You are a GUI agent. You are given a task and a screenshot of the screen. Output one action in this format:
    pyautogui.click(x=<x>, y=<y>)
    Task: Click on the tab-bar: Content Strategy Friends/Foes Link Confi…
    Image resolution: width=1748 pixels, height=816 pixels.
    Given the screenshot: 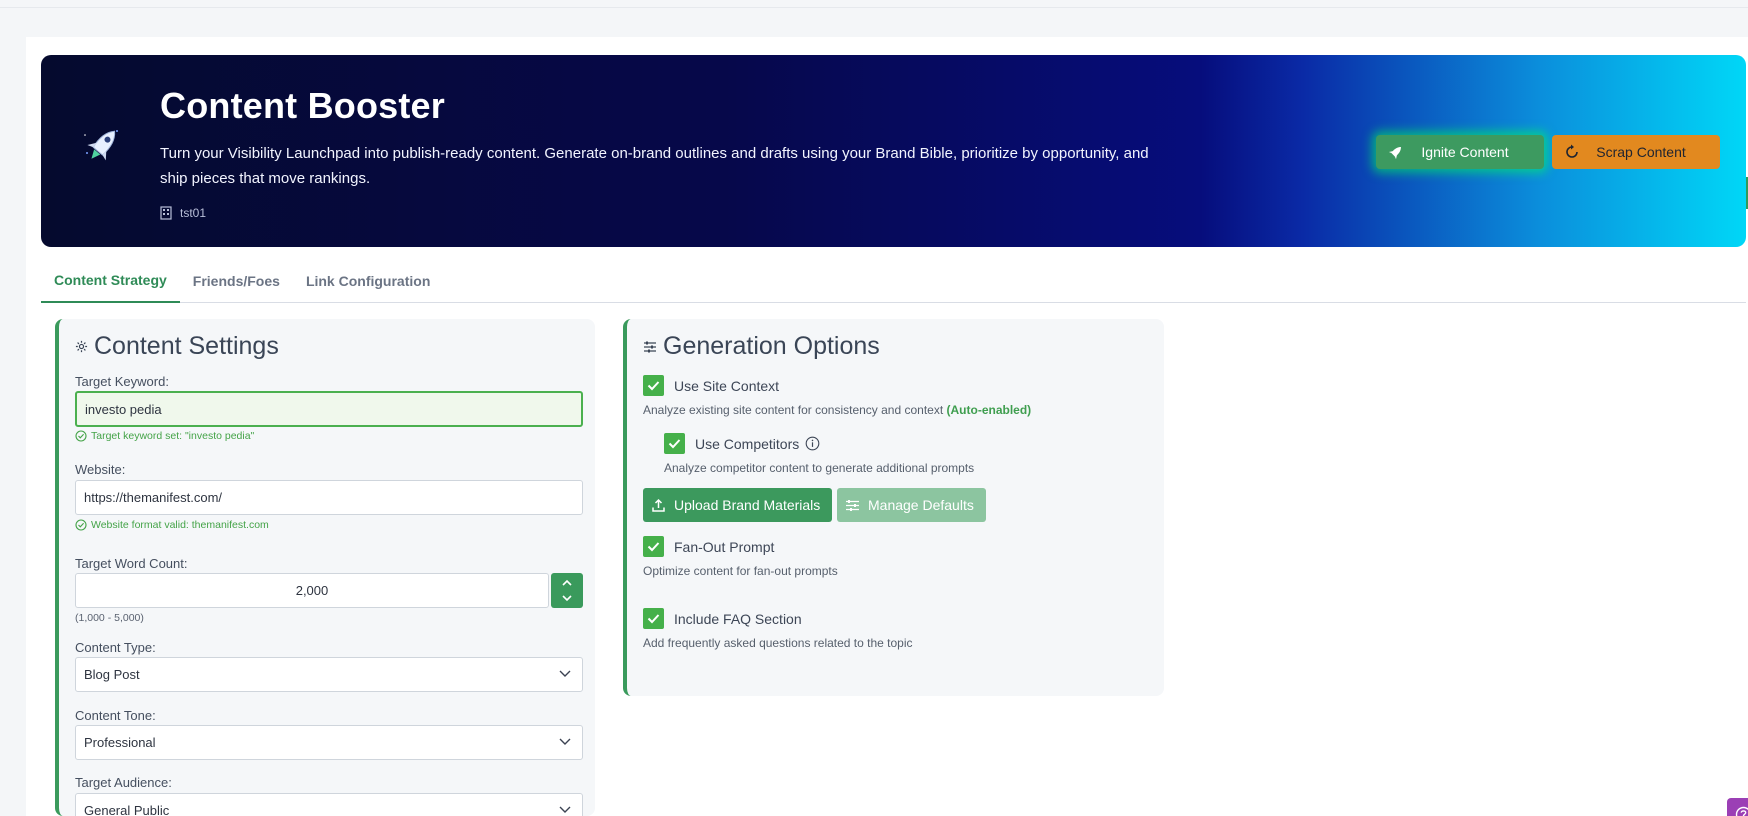 What is the action you would take?
    pyautogui.click(x=893, y=281)
    